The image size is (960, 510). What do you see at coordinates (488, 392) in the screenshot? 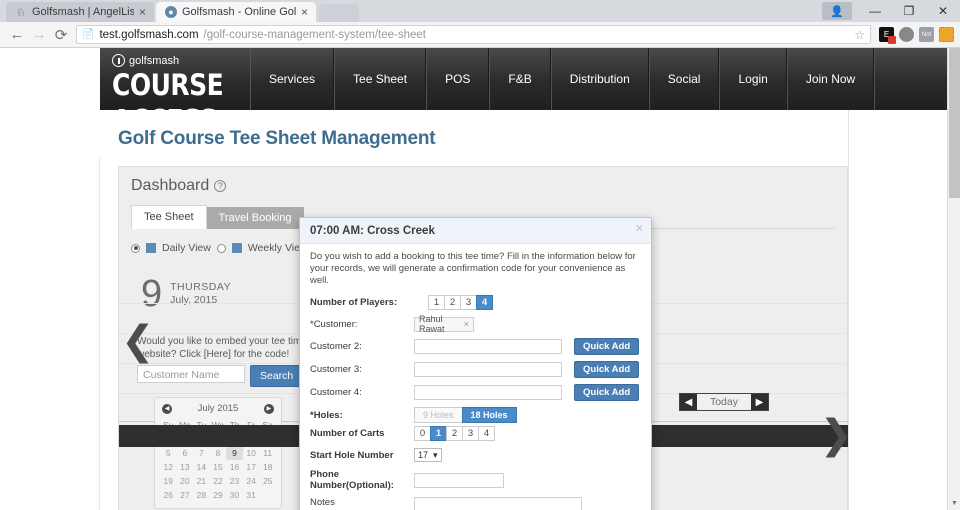
I see `customer-4-input` at bounding box center [488, 392].